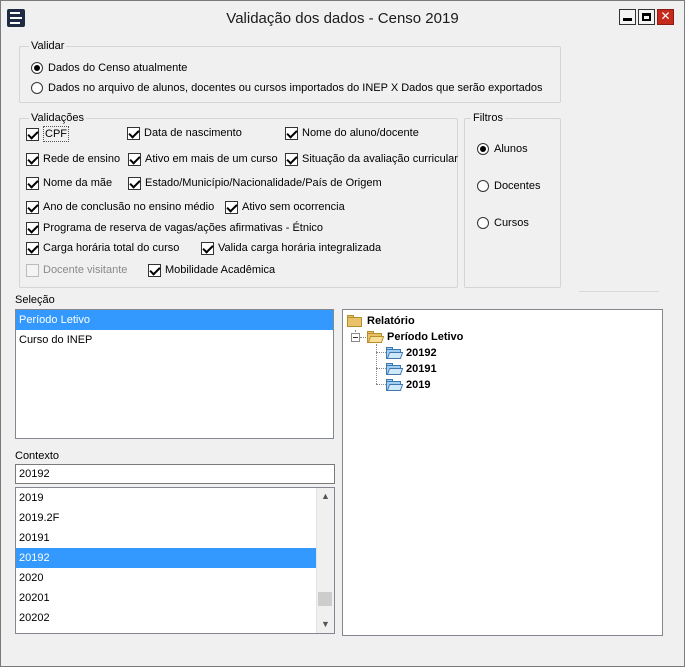 This screenshot has width=685, height=667. Describe the element at coordinates (82, 159) in the screenshot. I see `checkbox-label: Rede de ensino` at that location.